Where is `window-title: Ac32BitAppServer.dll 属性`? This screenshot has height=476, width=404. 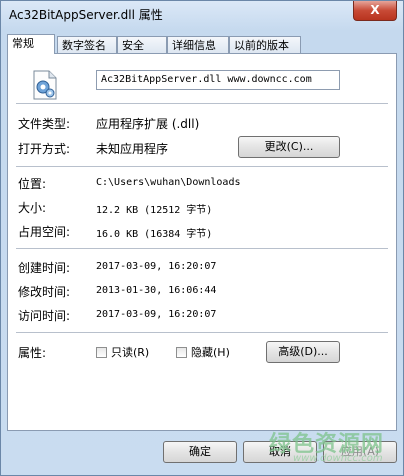 window-title: Ac32BitAppServer.dll 属性 is located at coordinates (86, 15).